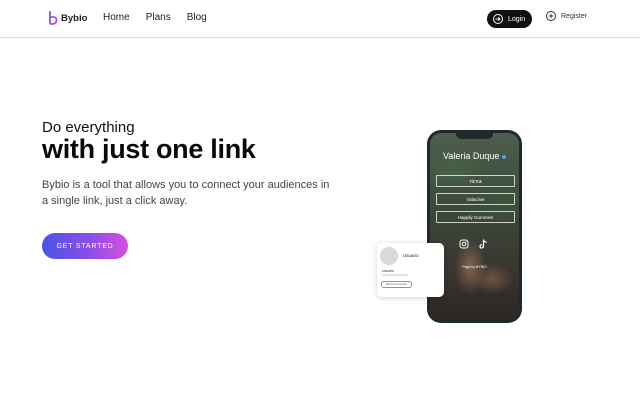  Describe the element at coordinates (396, 284) in the screenshot. I see `card-link-chip: Bybio.com/usuario` at that location.